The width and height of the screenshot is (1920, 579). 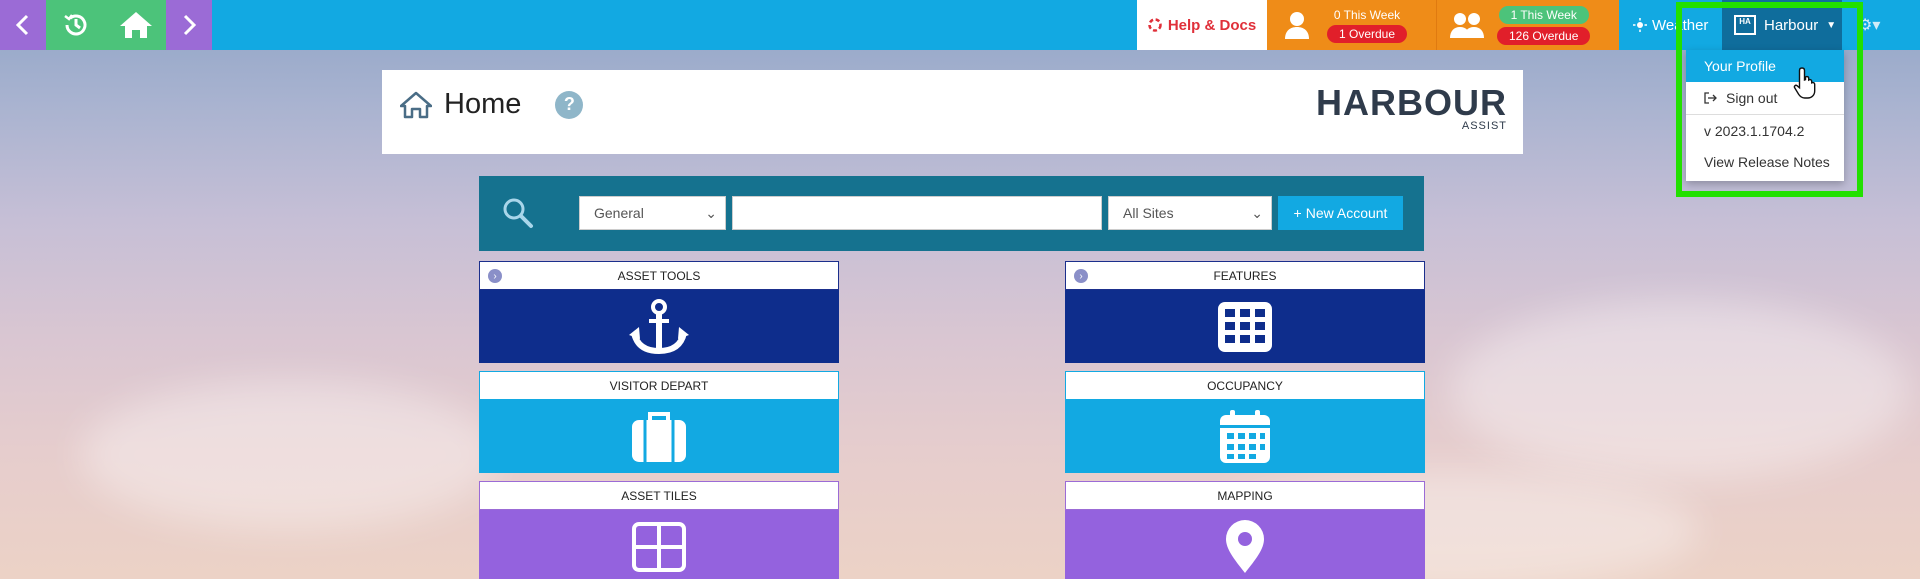 I want to click on sun-icon, so click(x=1640, y=25).